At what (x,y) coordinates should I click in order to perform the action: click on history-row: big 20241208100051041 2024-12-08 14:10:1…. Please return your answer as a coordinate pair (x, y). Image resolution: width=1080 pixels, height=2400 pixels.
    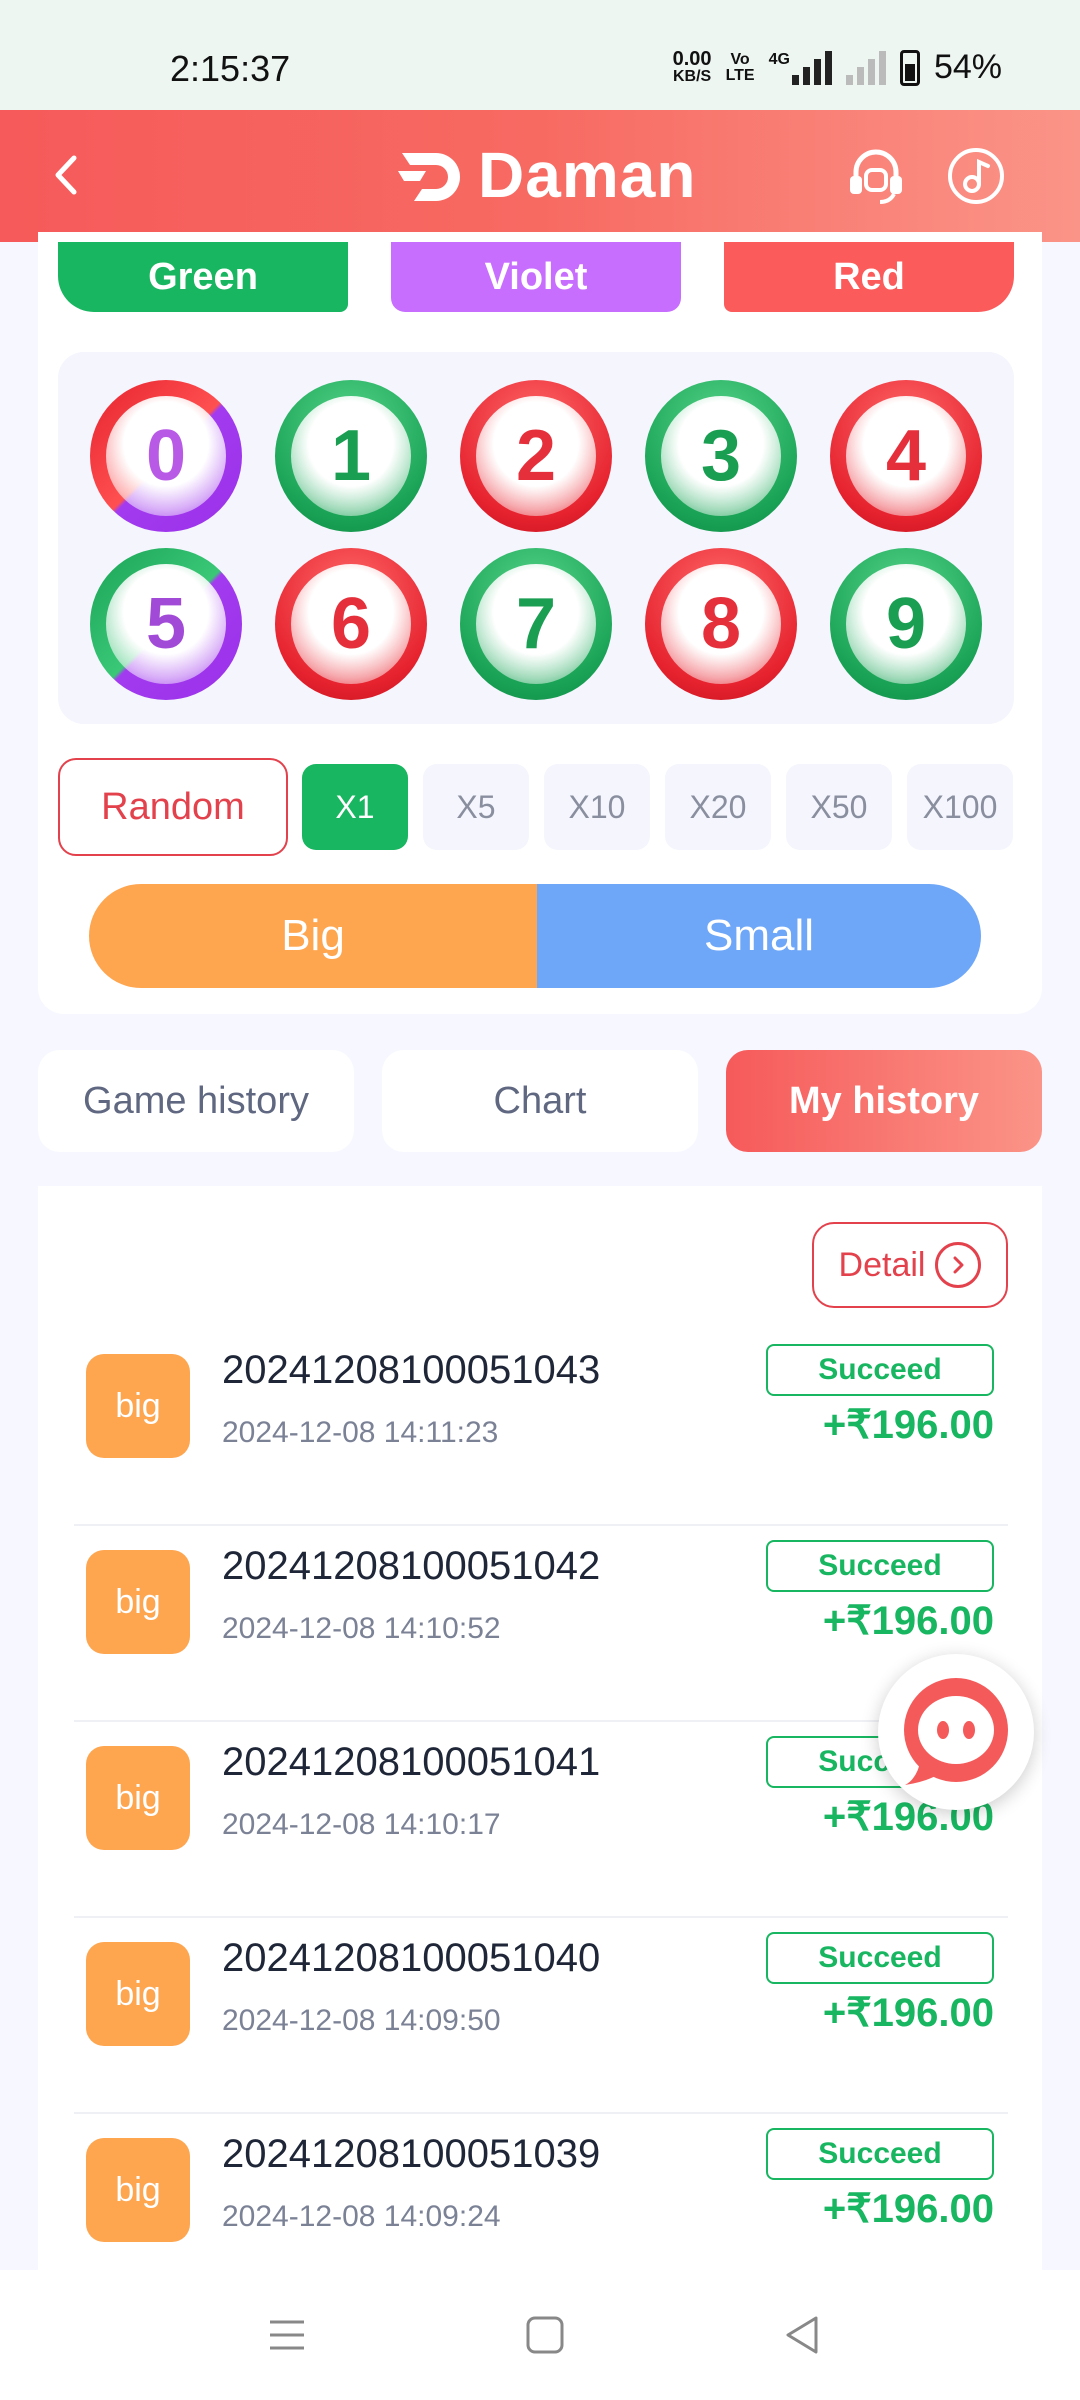
    Looking at the image, I should click on (541, 1820).